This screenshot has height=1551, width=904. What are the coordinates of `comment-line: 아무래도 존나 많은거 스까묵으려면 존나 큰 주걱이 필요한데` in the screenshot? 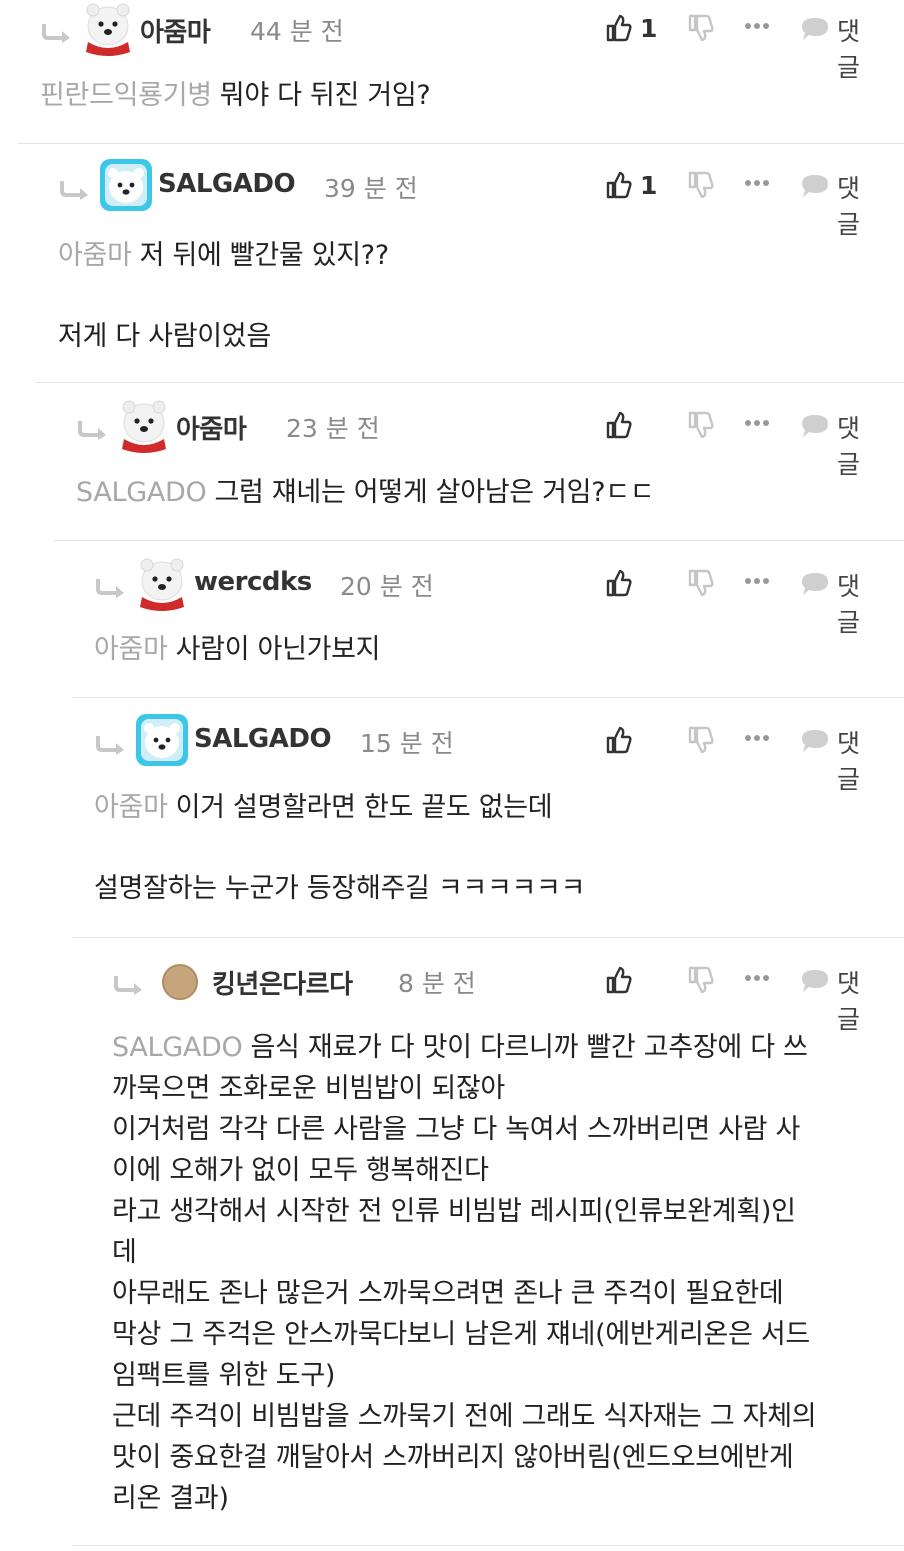 It's located at (448, 1293).